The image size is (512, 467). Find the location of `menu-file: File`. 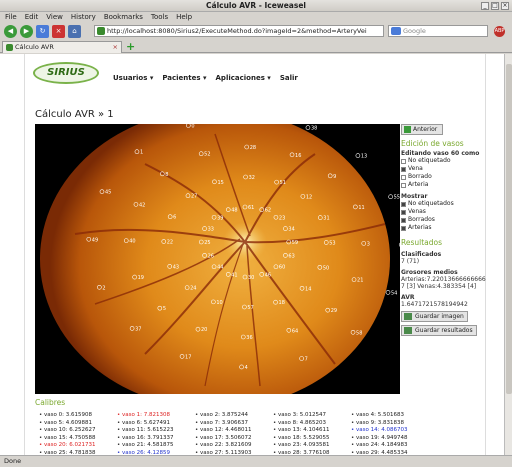

menu-file: File is located at coordinates (11, 17).